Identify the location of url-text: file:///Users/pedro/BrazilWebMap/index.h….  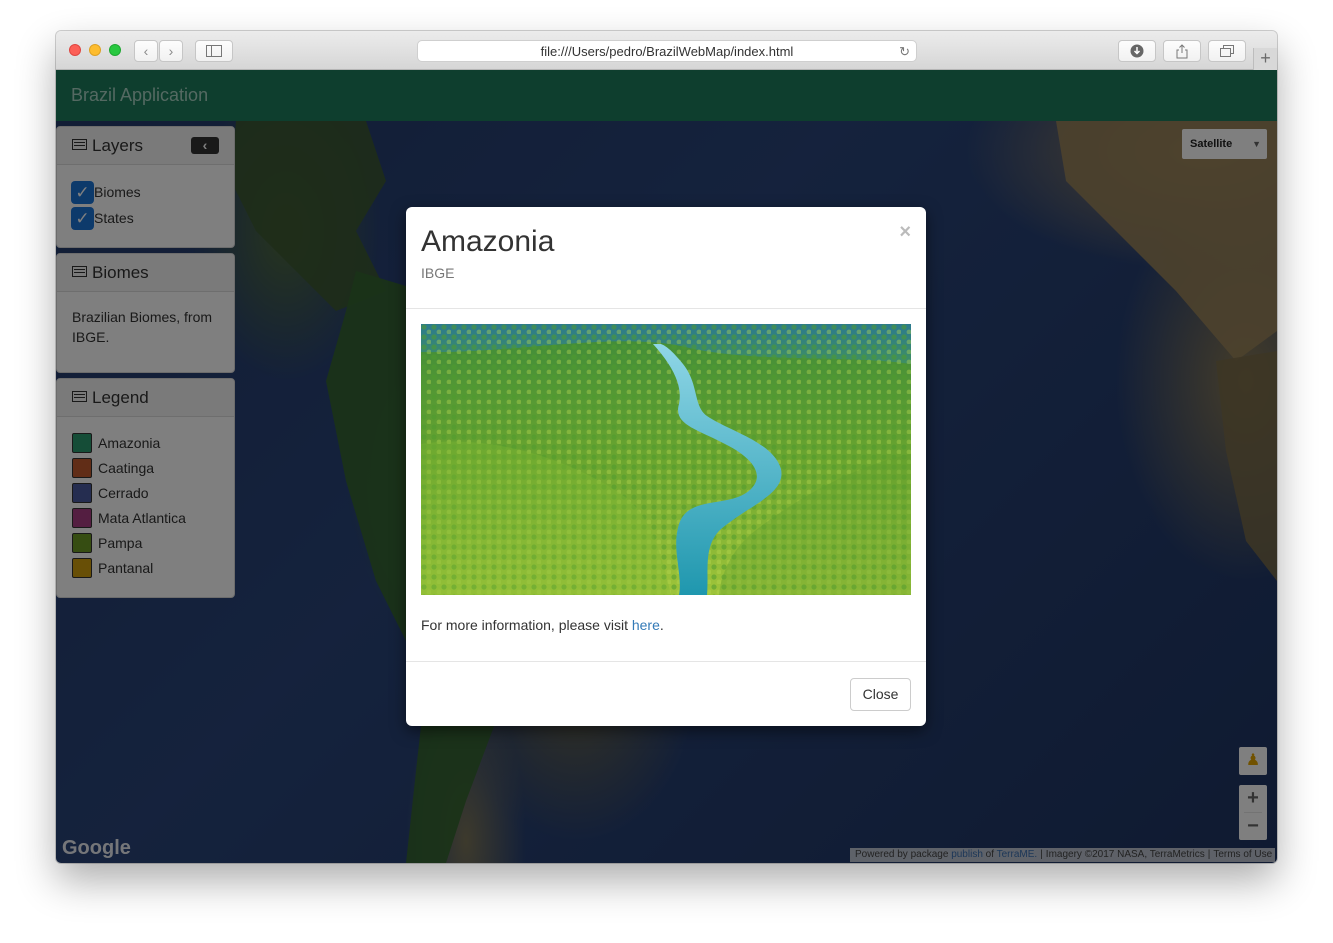
(667, 51).